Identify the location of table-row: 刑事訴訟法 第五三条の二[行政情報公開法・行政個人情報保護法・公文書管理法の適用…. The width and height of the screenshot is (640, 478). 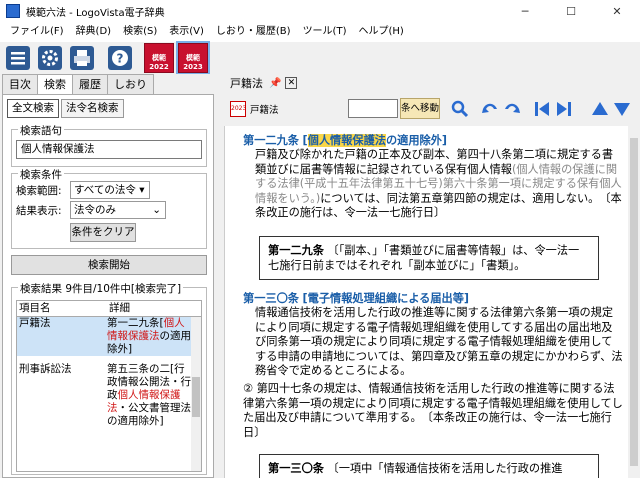
(109, 396).